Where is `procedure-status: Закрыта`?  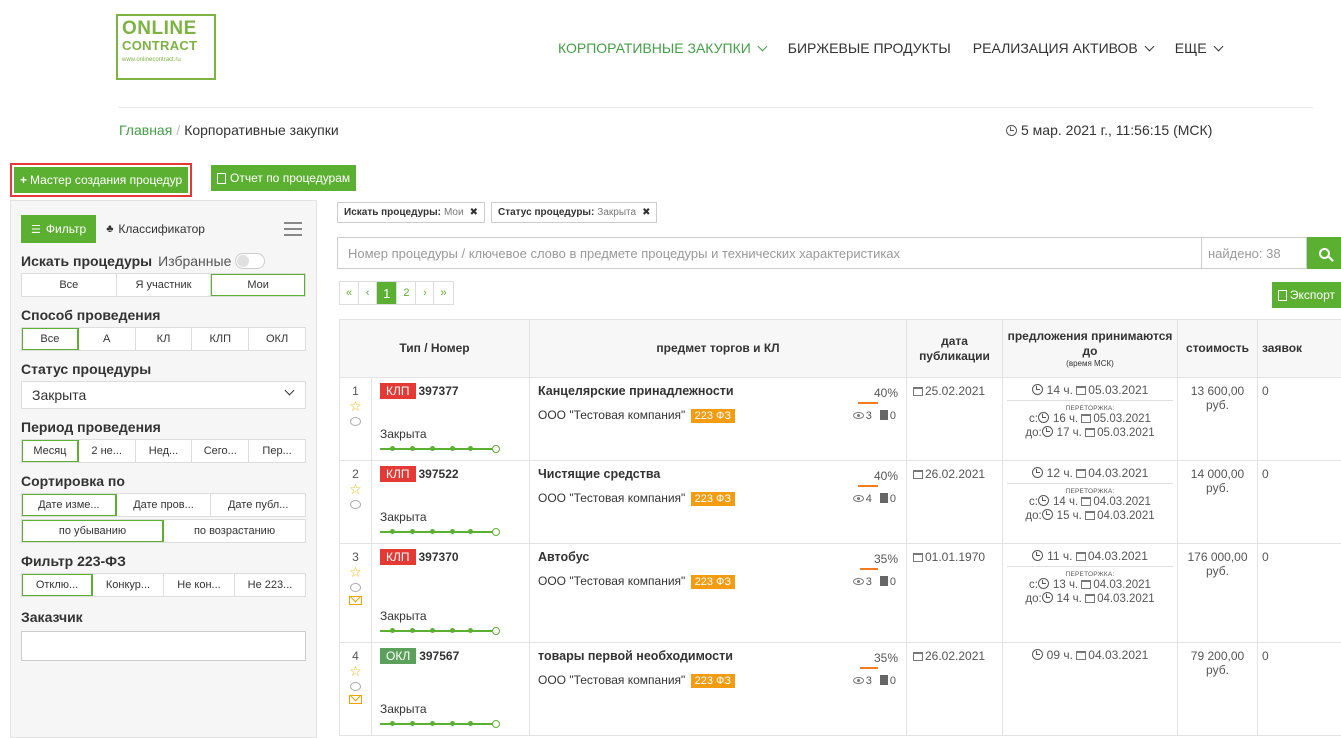
procedure-status: Закрыта is located at coordinates (403, 616).